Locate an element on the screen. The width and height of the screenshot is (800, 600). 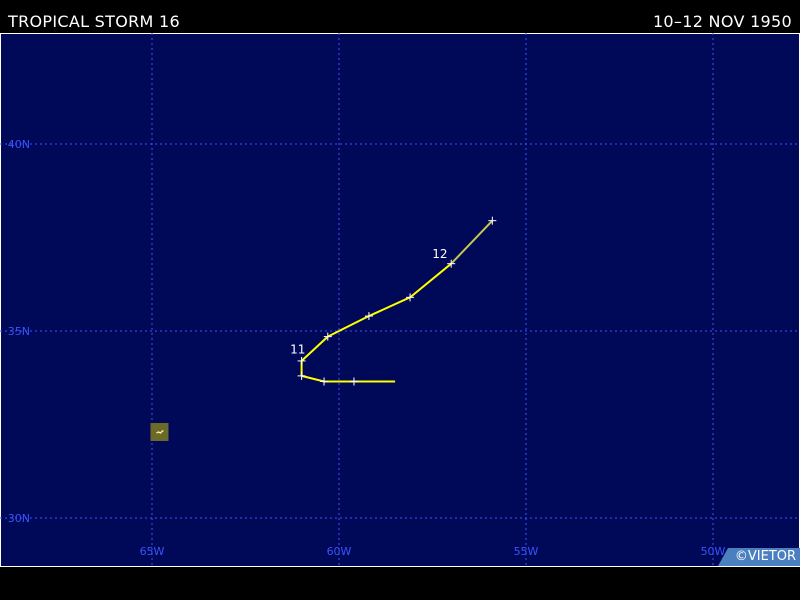
lon-label: 60W is located at coordinates (339, 551).